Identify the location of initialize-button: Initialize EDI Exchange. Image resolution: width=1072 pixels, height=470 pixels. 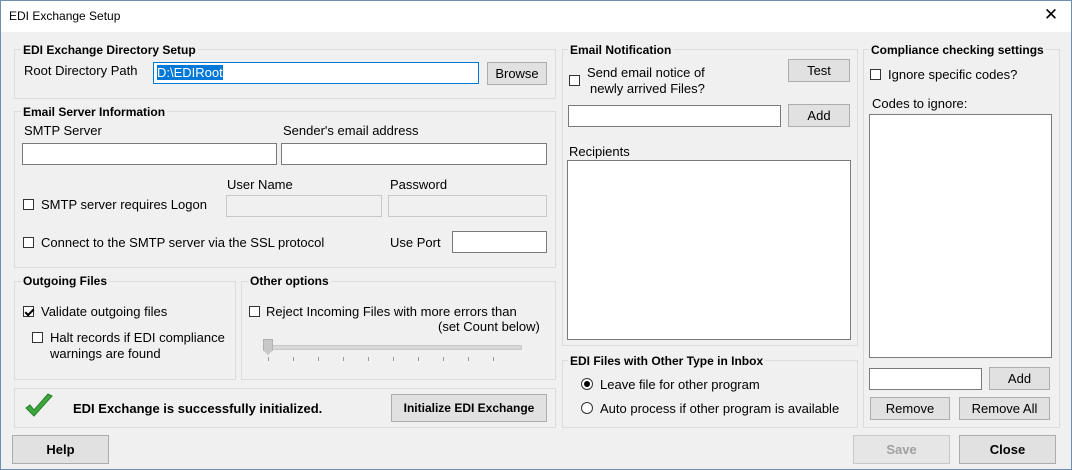
(469, 408).